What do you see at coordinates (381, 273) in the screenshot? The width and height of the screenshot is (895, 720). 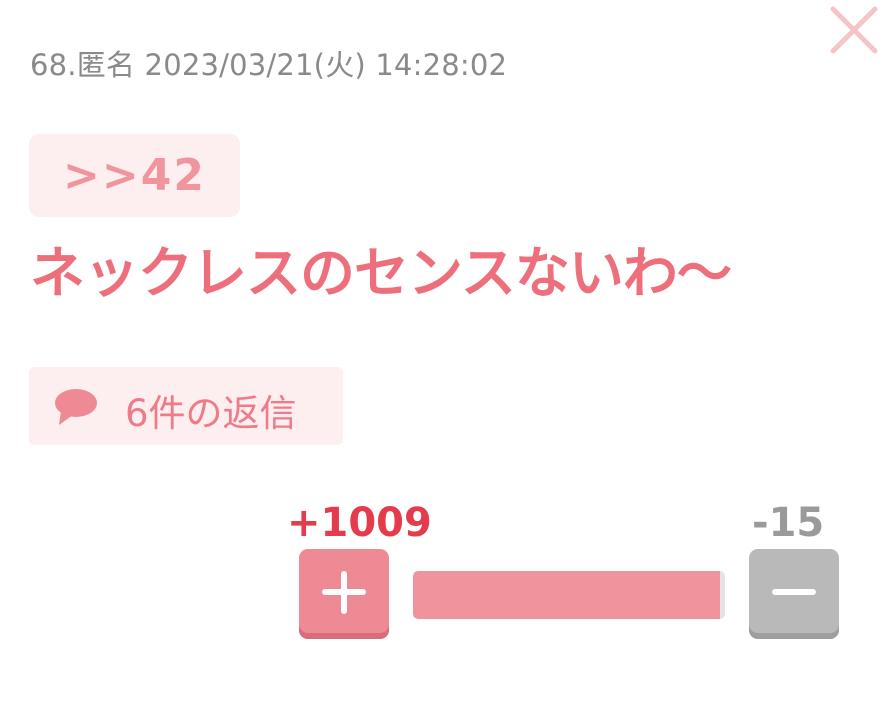 I see `comment-body: ネックレスのセンスないわ〜` at bounding box center [381, 273].